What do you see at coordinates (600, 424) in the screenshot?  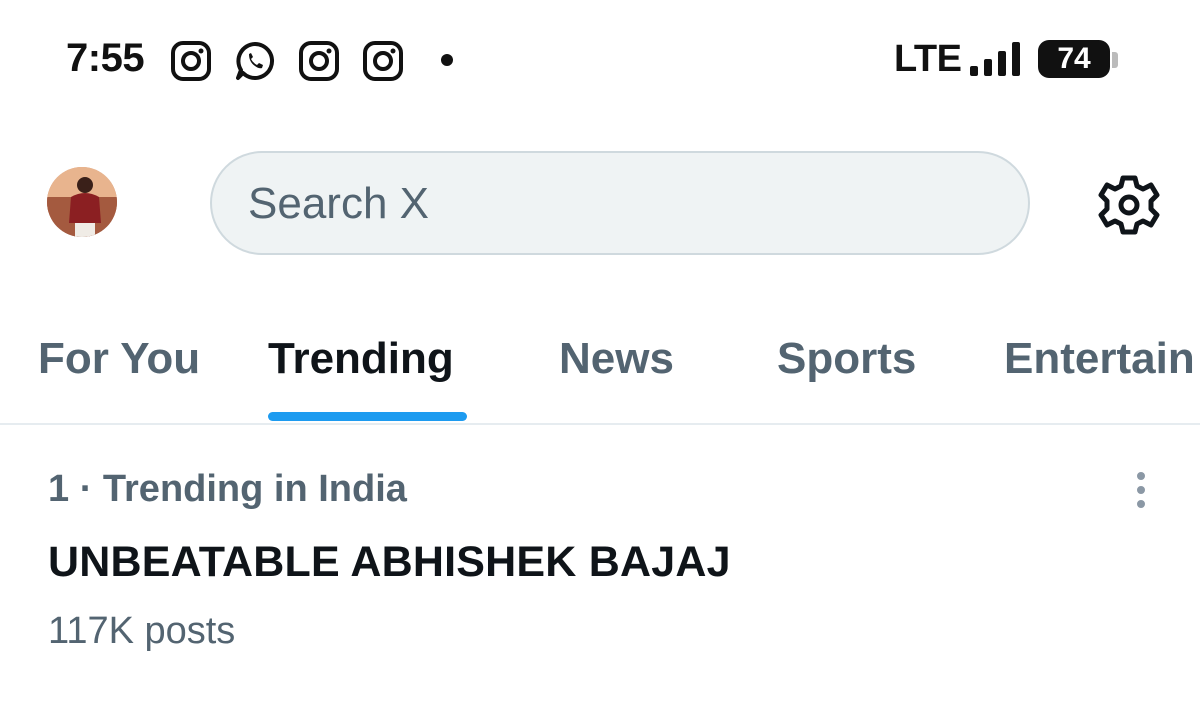 I see `tabs-divider` at bounding box center [600, 424].